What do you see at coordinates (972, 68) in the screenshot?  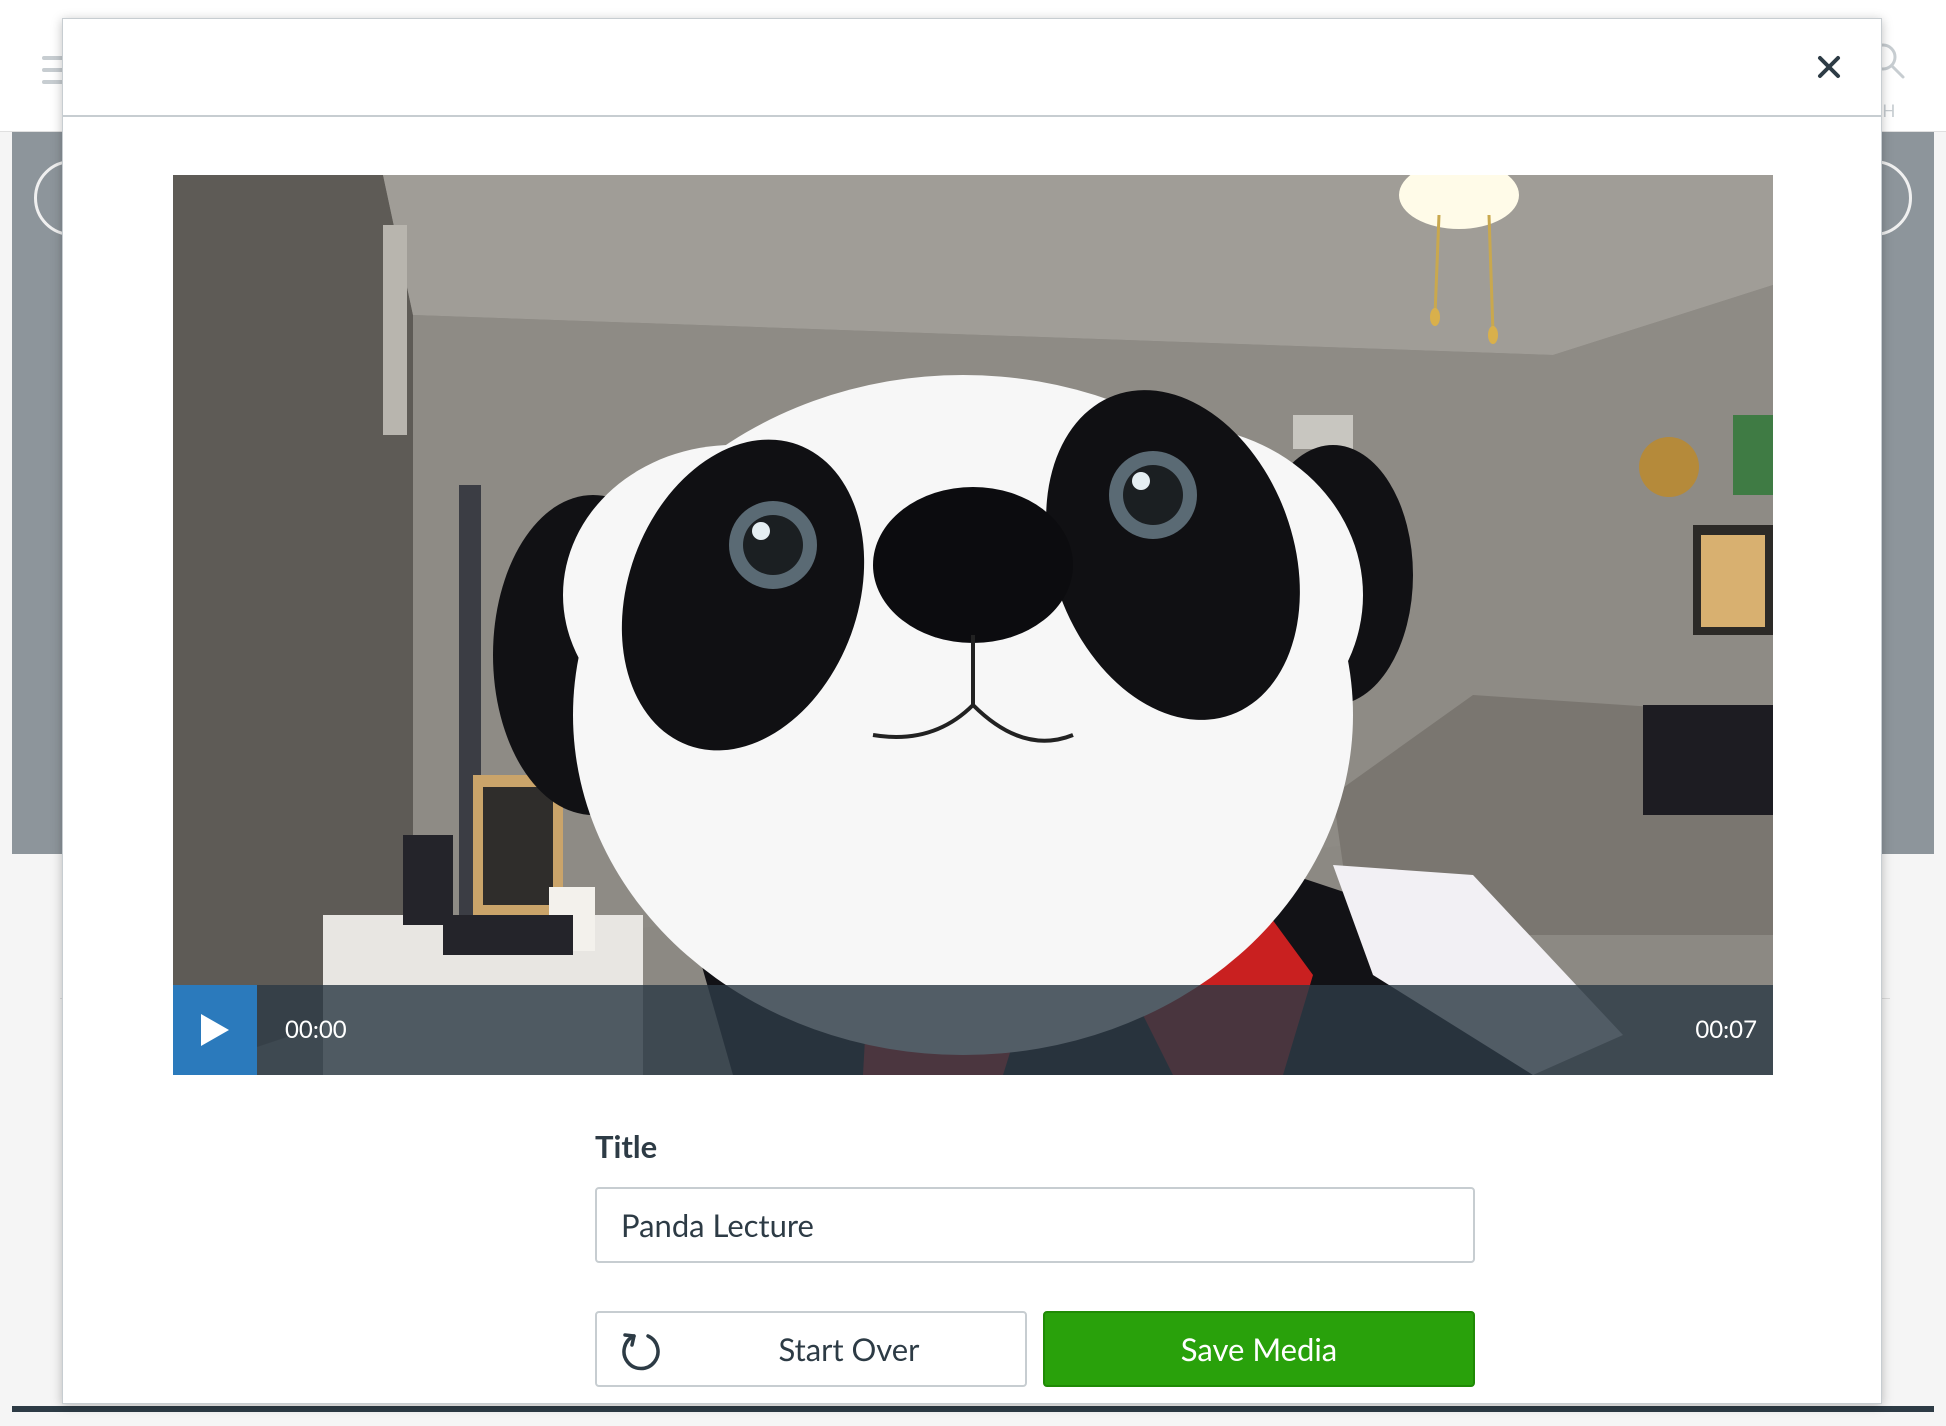 I see `modal-header` at bounding box center [972, 68].